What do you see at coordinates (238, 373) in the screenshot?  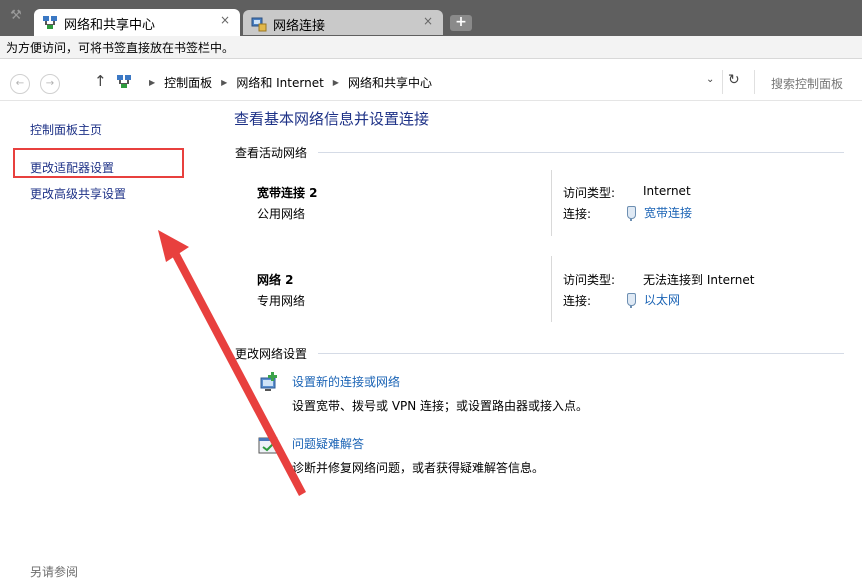 I see `annotation-arrow-shaft` at bounding box center [238, 373].